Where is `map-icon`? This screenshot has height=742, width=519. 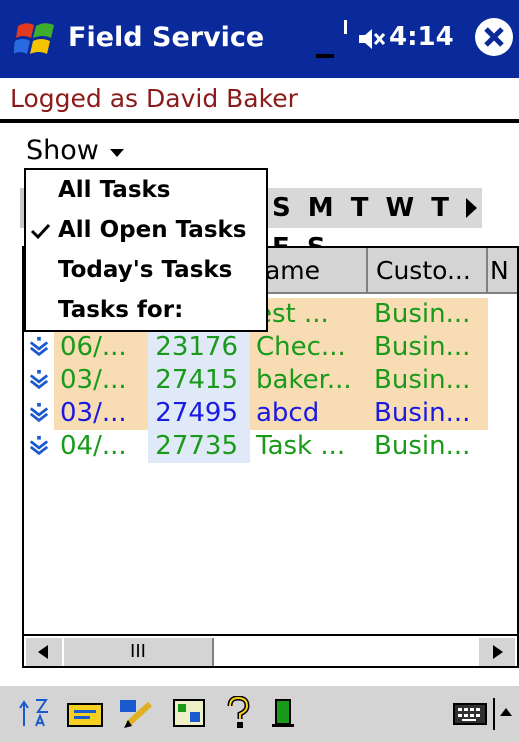 map-icon is located at coordinates (190, 713).